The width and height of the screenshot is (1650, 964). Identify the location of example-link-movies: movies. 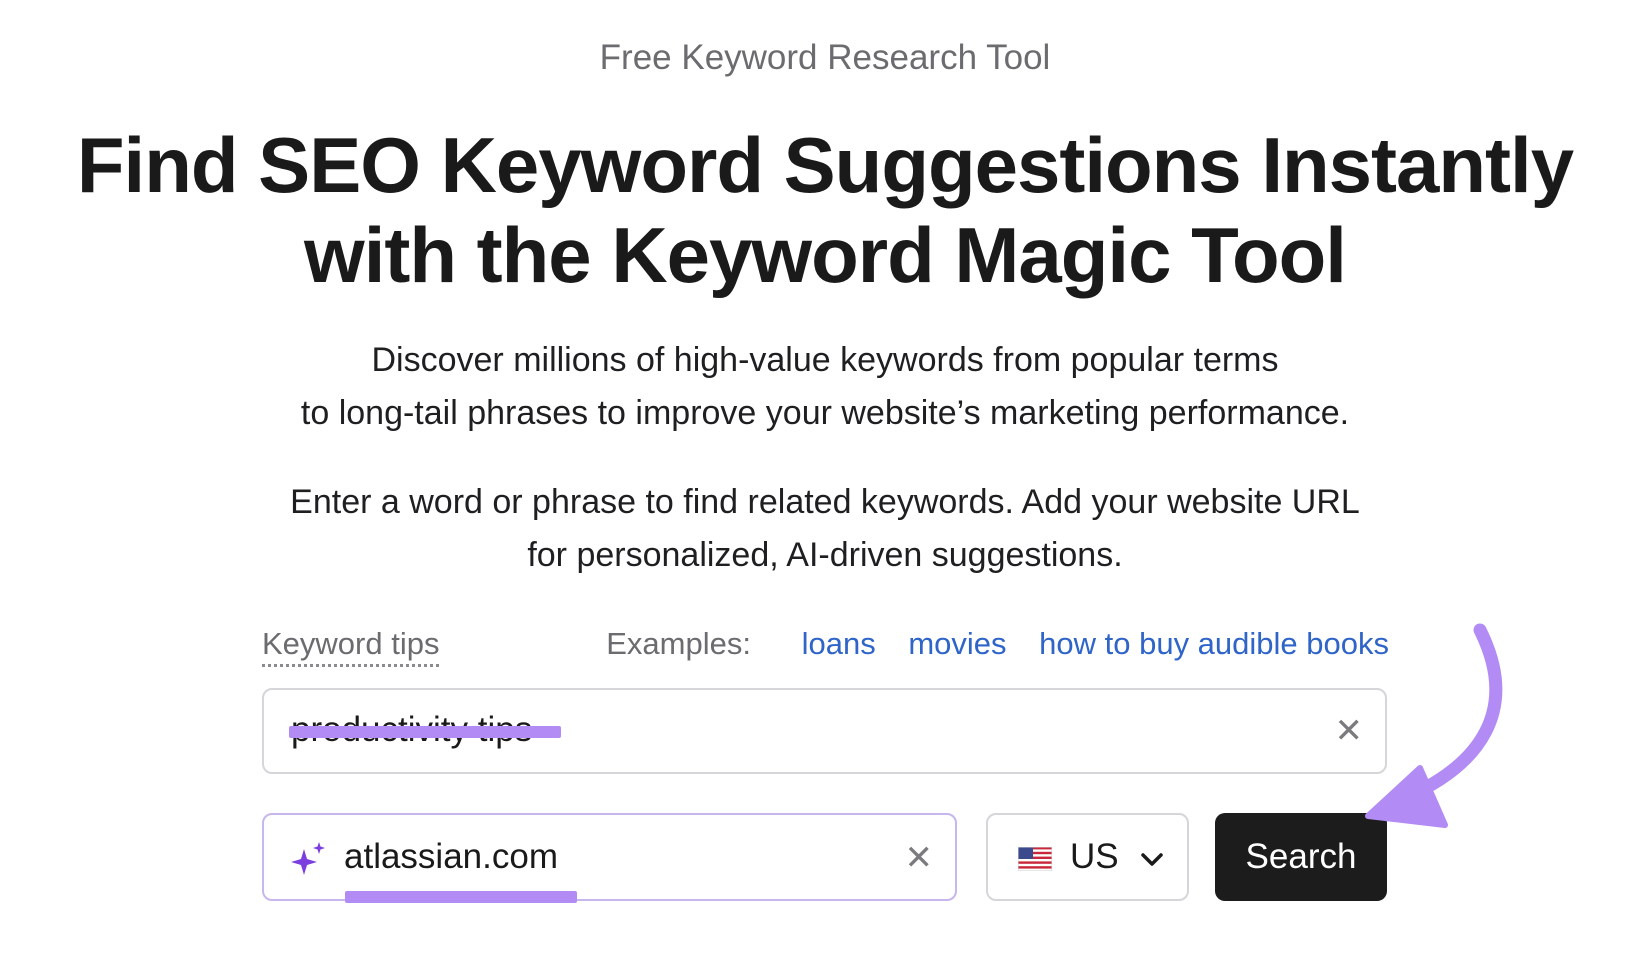
(957, 643).